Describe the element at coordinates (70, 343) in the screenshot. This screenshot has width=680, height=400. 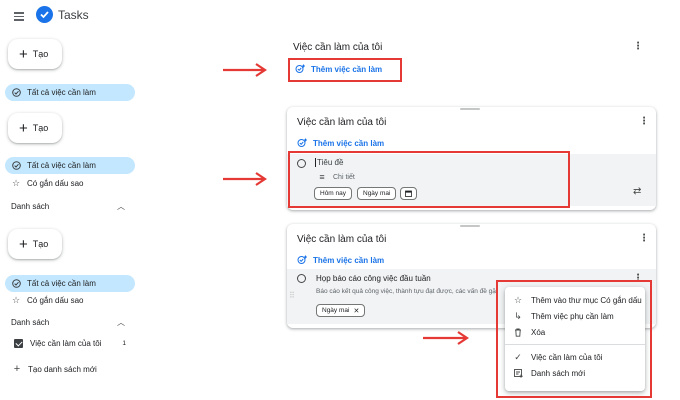
I see `sidebar-list-my-tasks: Việc cần làm của tôi 1` at that location.